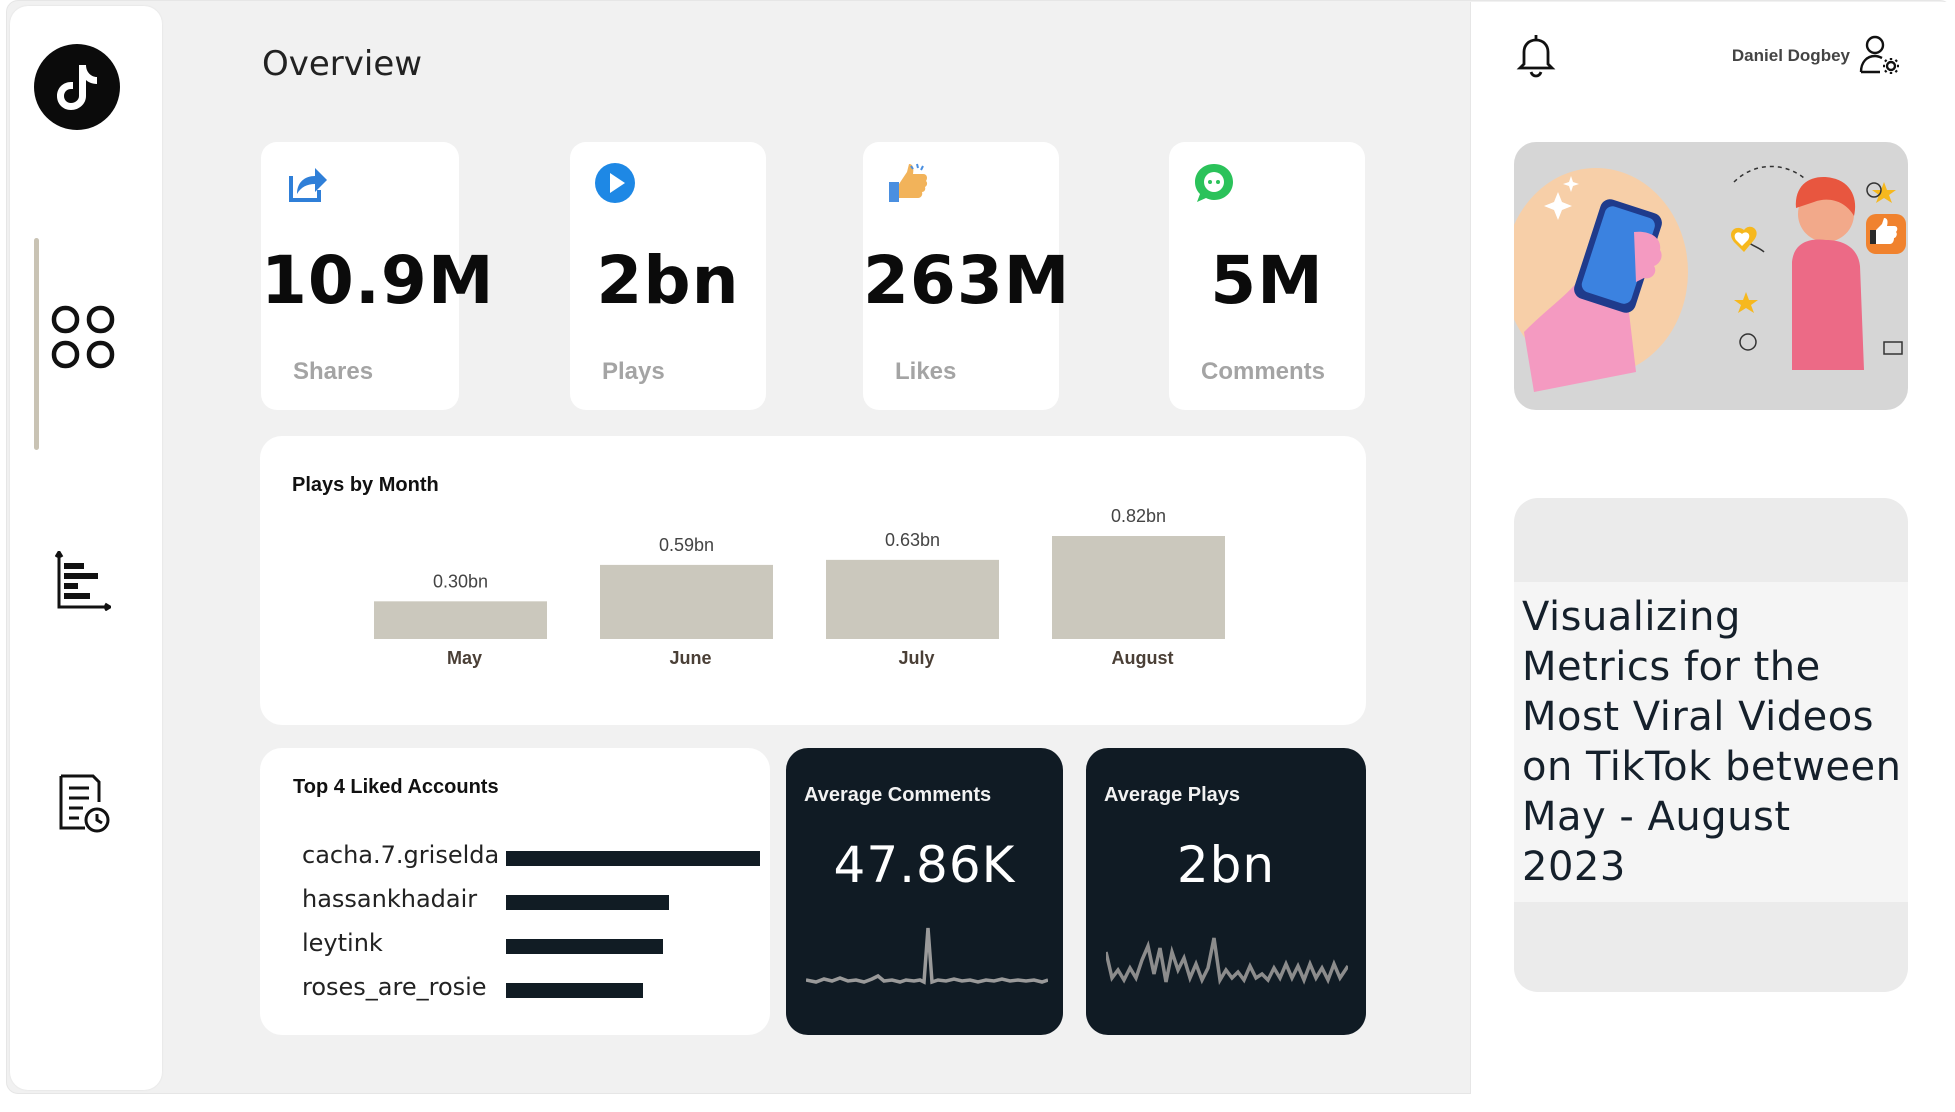  I want to click on share-icon, so click(308, 185).